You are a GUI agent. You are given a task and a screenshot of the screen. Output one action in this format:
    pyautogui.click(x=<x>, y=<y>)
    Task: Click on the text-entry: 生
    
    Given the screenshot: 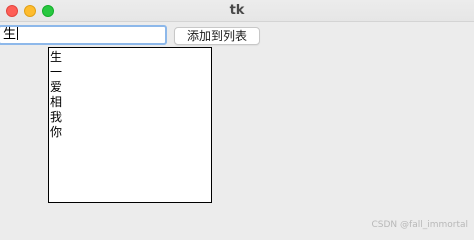 What is the action you would take?
    pyautogui.click(x=83, y=35)
    